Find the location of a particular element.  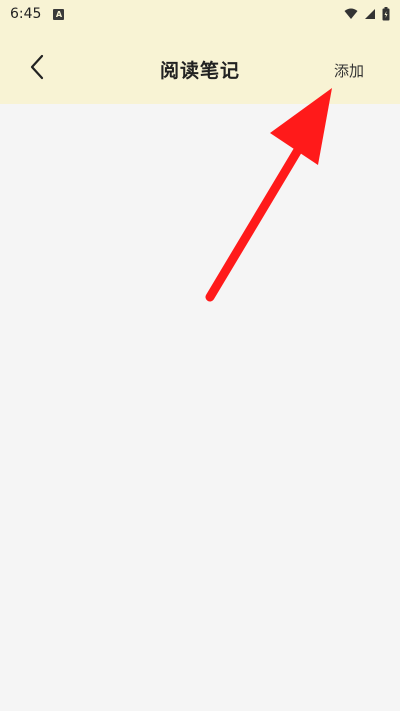

signal-icon is located at coordinates (370, 14).